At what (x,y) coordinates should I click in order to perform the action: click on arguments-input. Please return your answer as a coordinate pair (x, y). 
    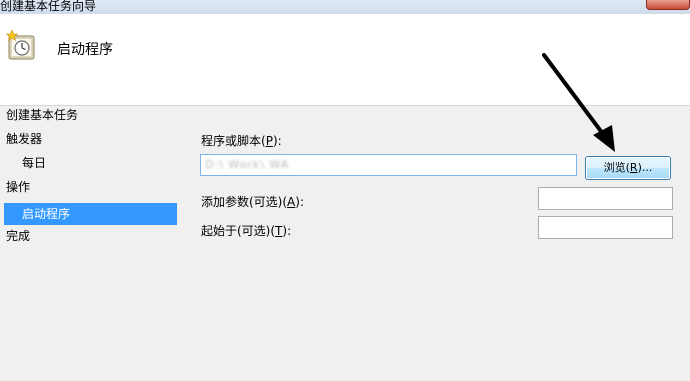
    Looking at the image, I should click on (605, 198).